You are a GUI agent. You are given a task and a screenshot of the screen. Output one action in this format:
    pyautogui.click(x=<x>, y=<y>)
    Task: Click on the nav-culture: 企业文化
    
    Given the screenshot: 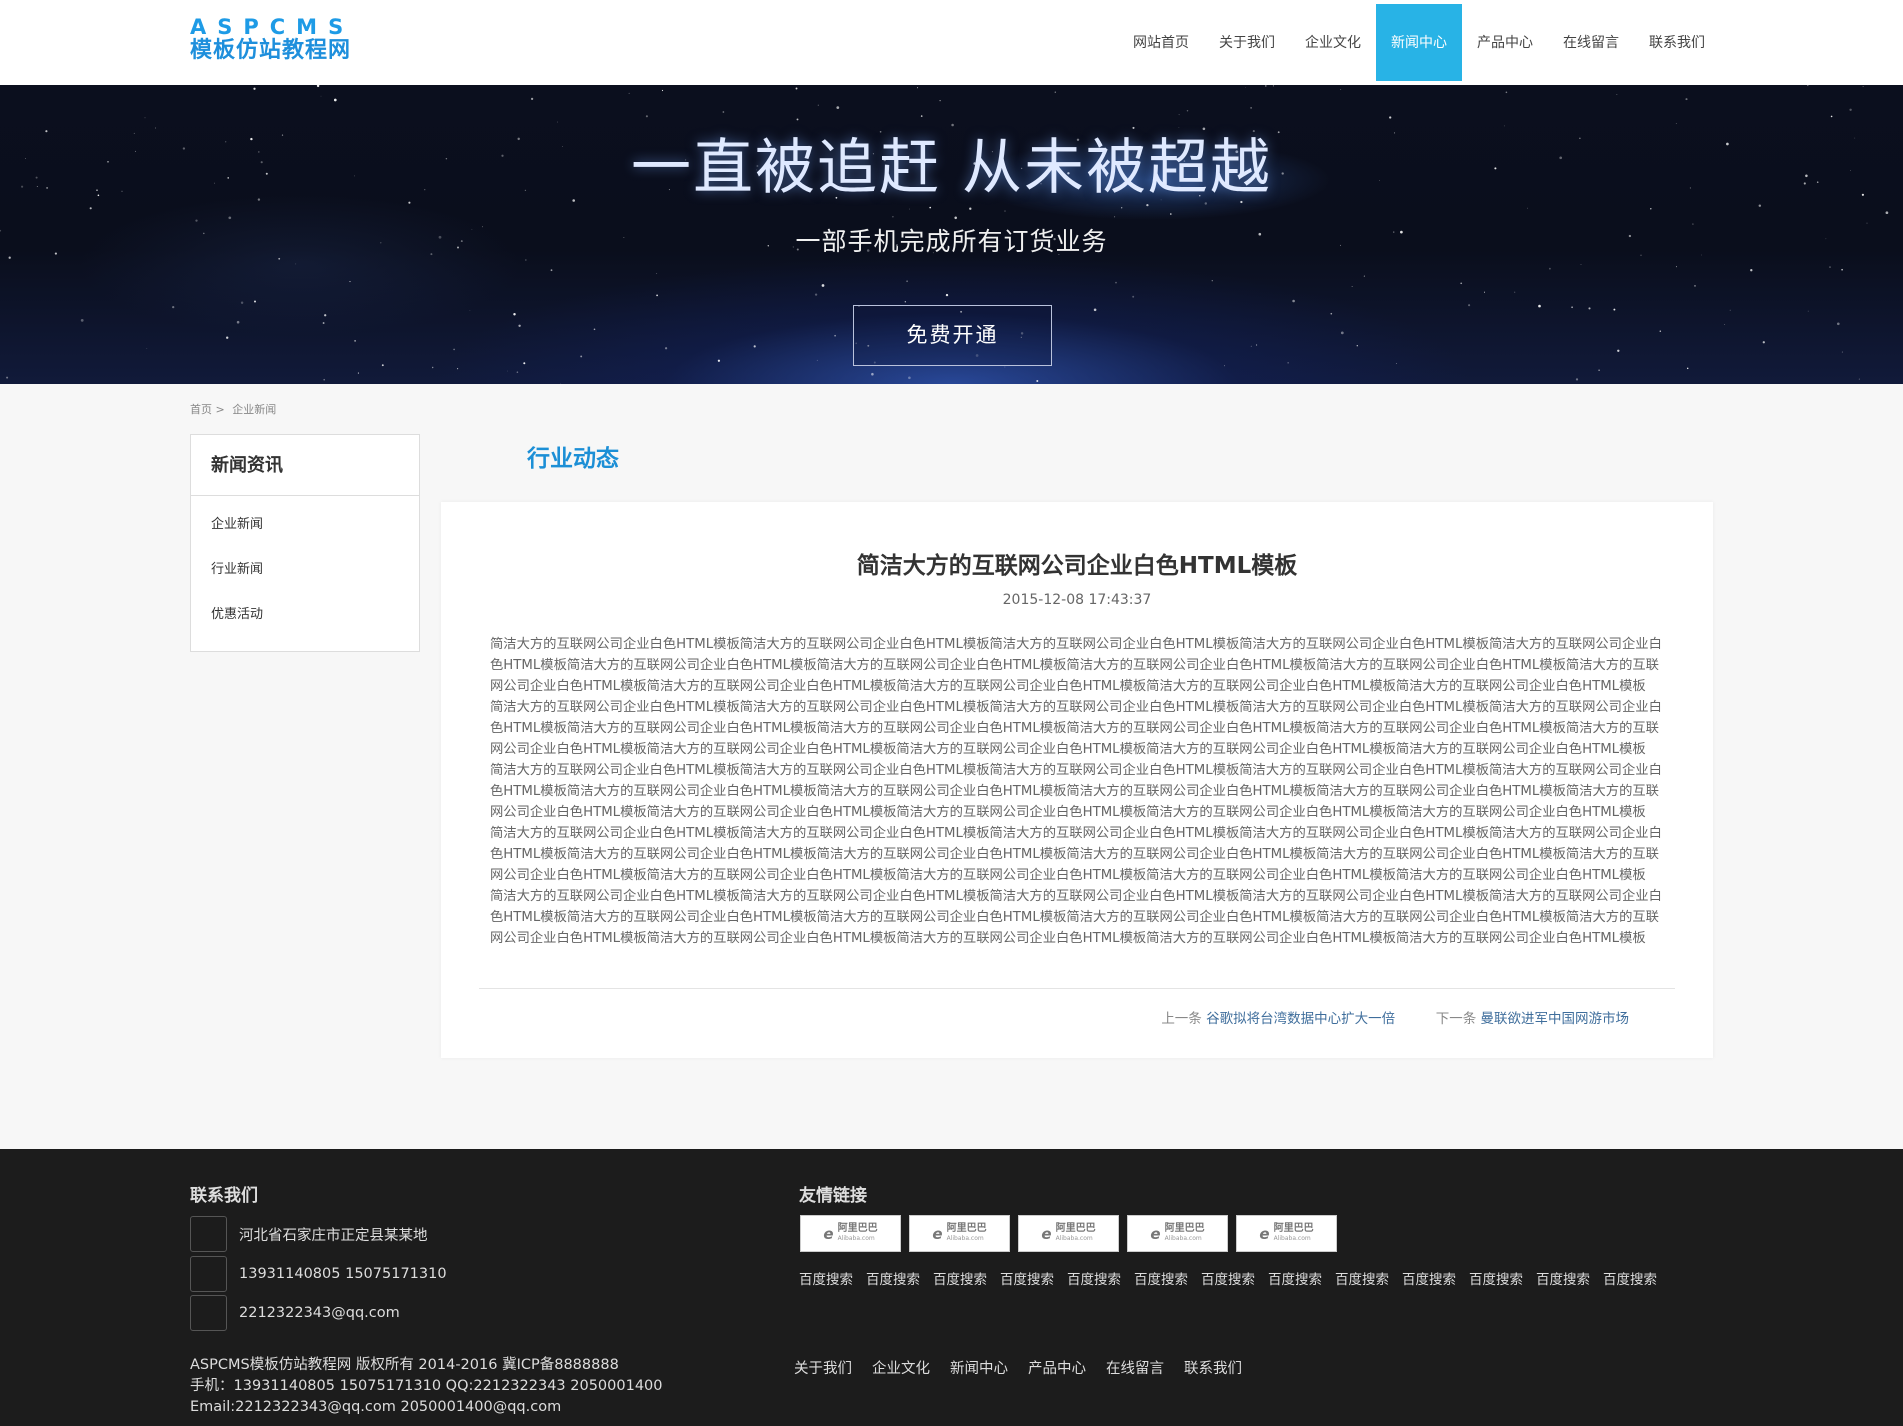 What is the action you would take?
    pyautogui.click(x=1333, y=42)
    